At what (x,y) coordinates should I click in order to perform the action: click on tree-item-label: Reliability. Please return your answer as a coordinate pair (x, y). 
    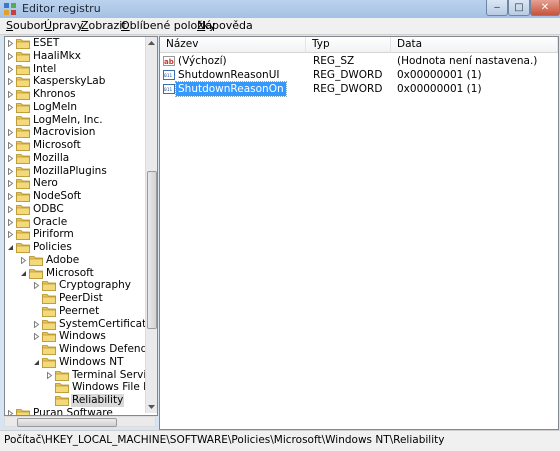
    Looking at the image, I should click on (98, 400).